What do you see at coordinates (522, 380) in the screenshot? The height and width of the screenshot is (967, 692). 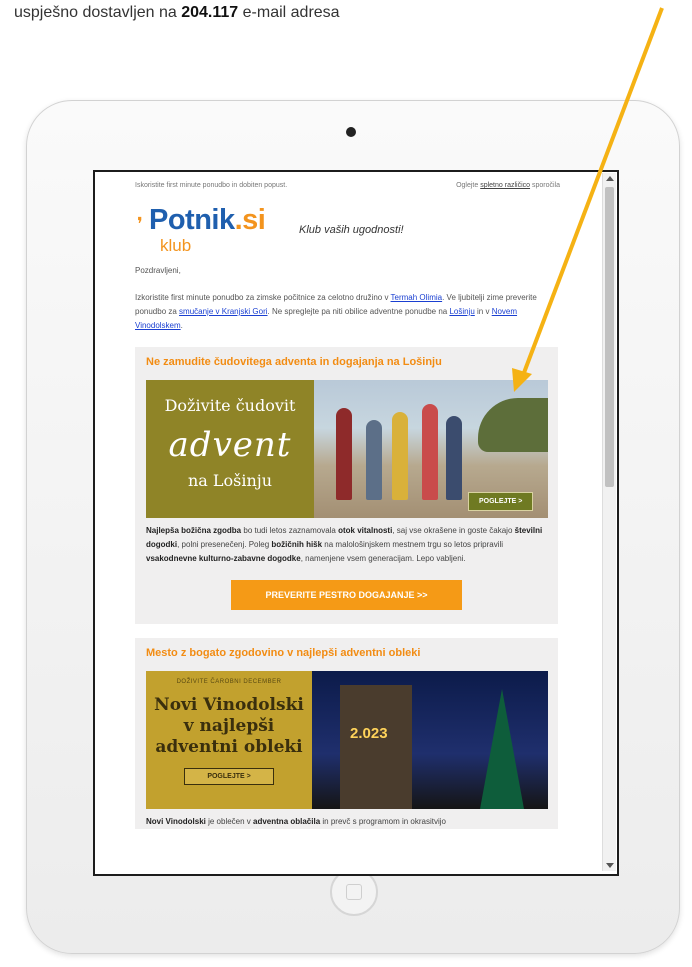 I see `arrow-head` at bounding box center [522, 380].